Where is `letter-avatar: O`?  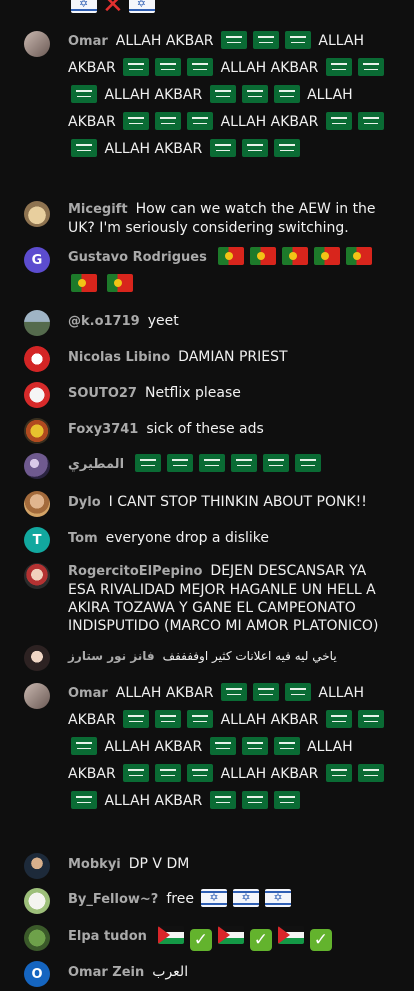
letter-avatar: O is located at coordinates (37, 974).